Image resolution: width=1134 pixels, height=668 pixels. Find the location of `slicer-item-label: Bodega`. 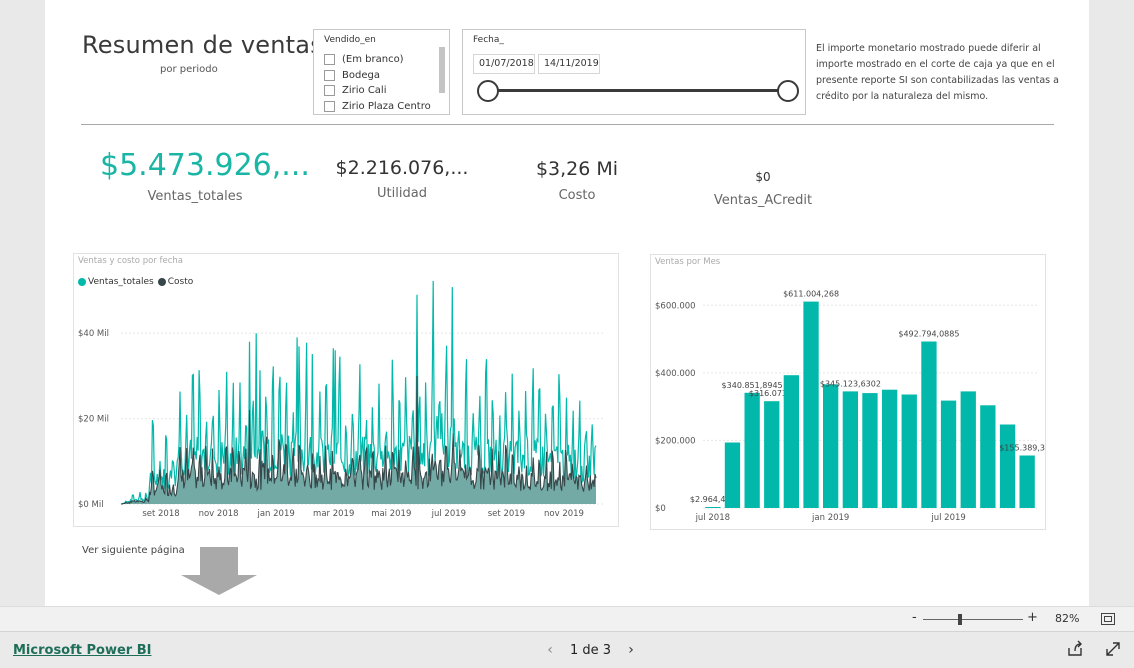

slicer-item-label: Bodega is located at coordinates (361, 75).